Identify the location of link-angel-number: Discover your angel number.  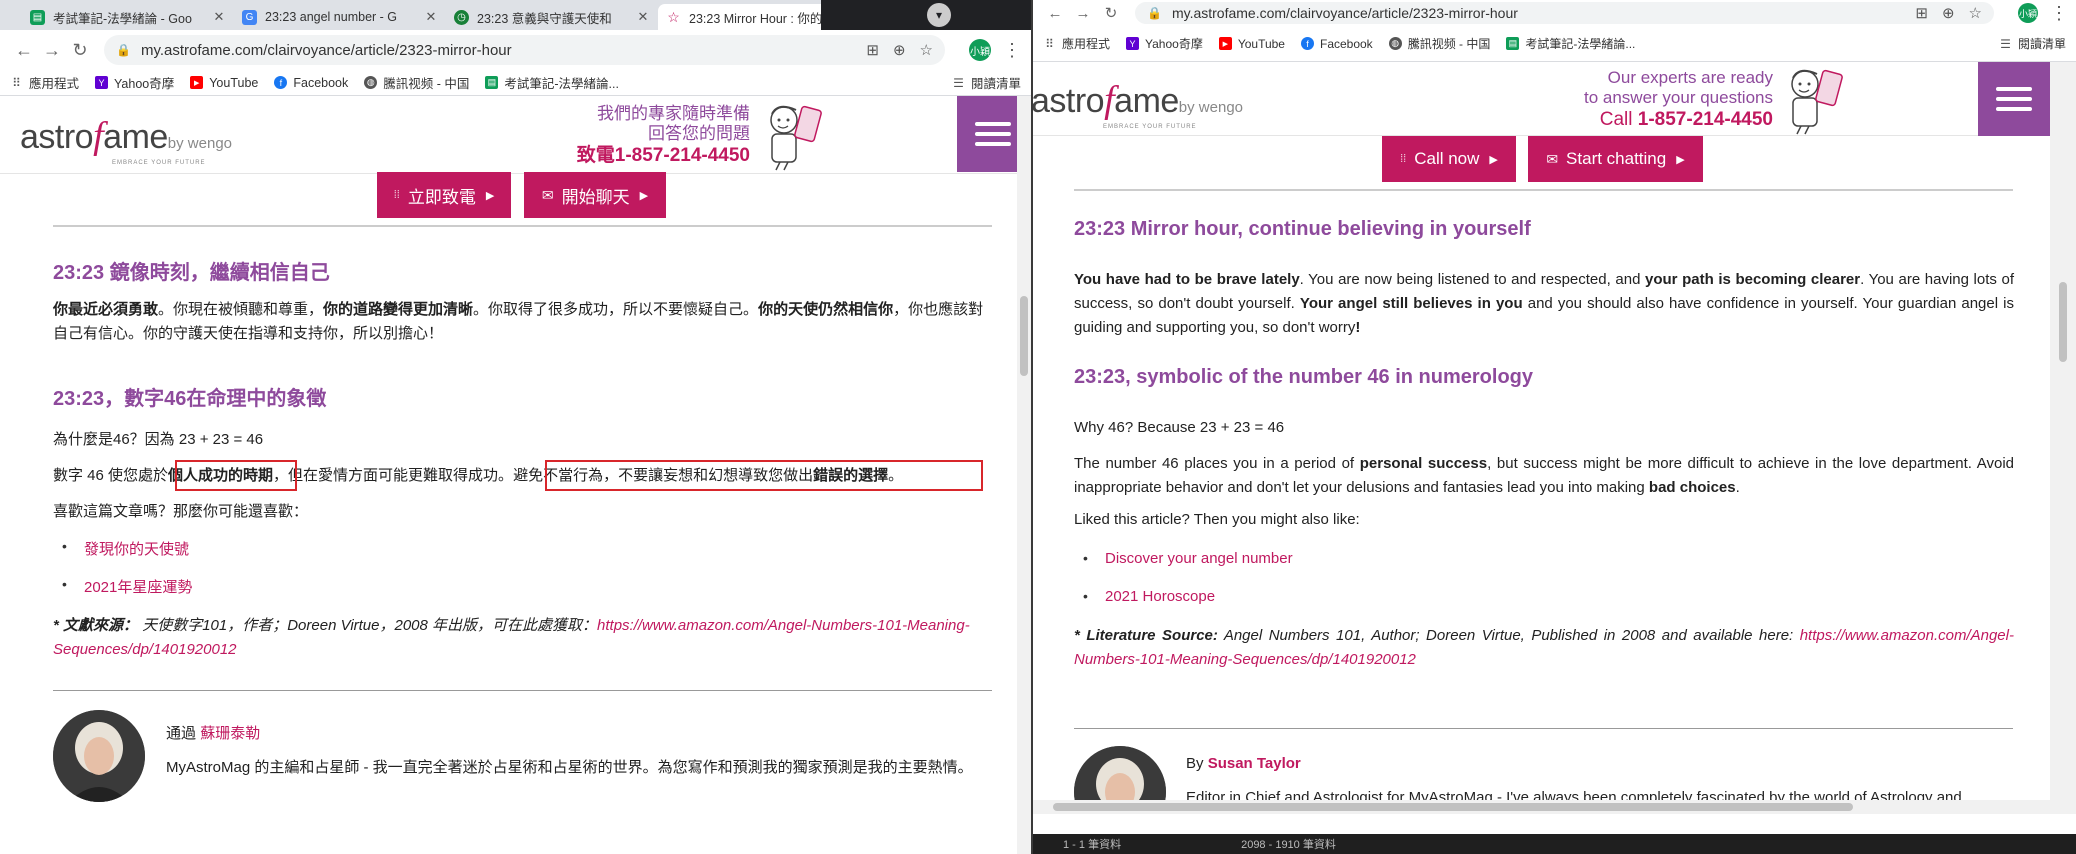
(1188, 558).